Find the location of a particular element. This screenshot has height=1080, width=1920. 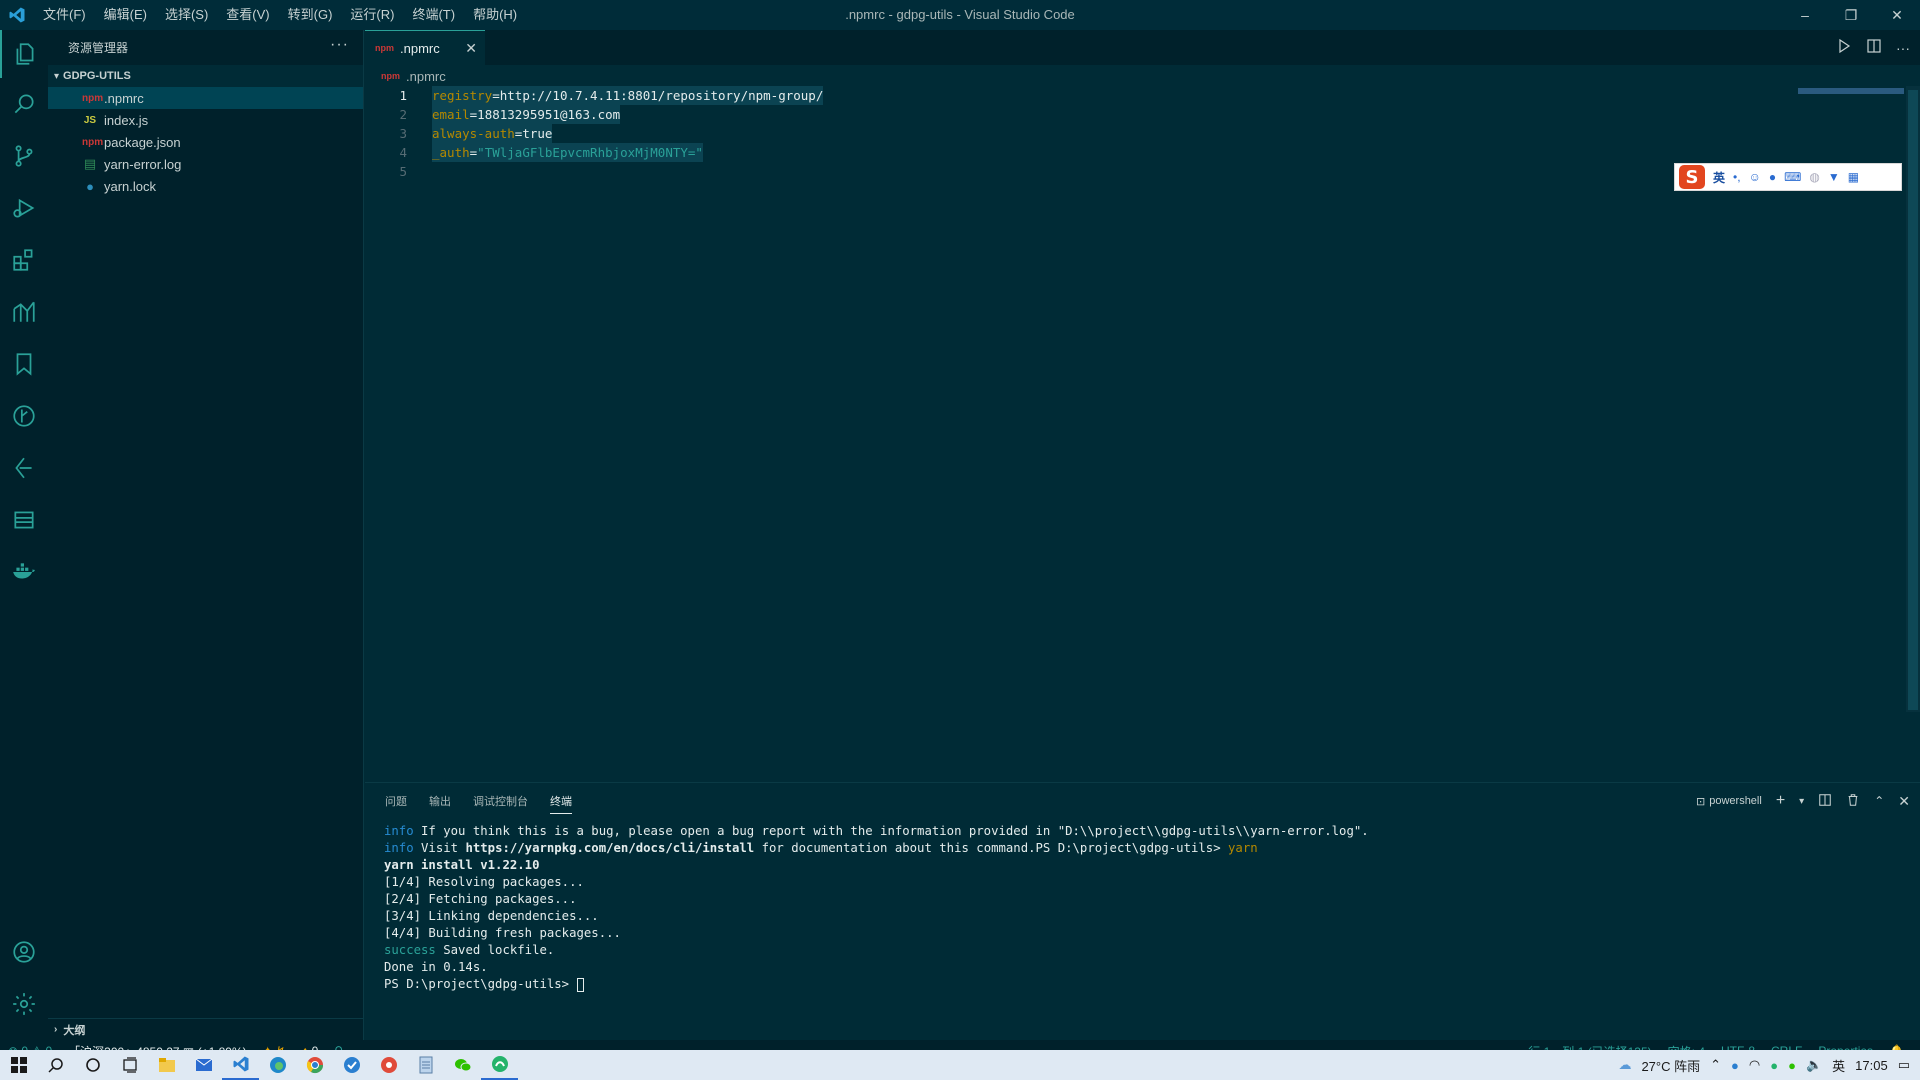

panel-tabs: 问题 输出 调试控制台 终端 is located at coordinates (478, 801).